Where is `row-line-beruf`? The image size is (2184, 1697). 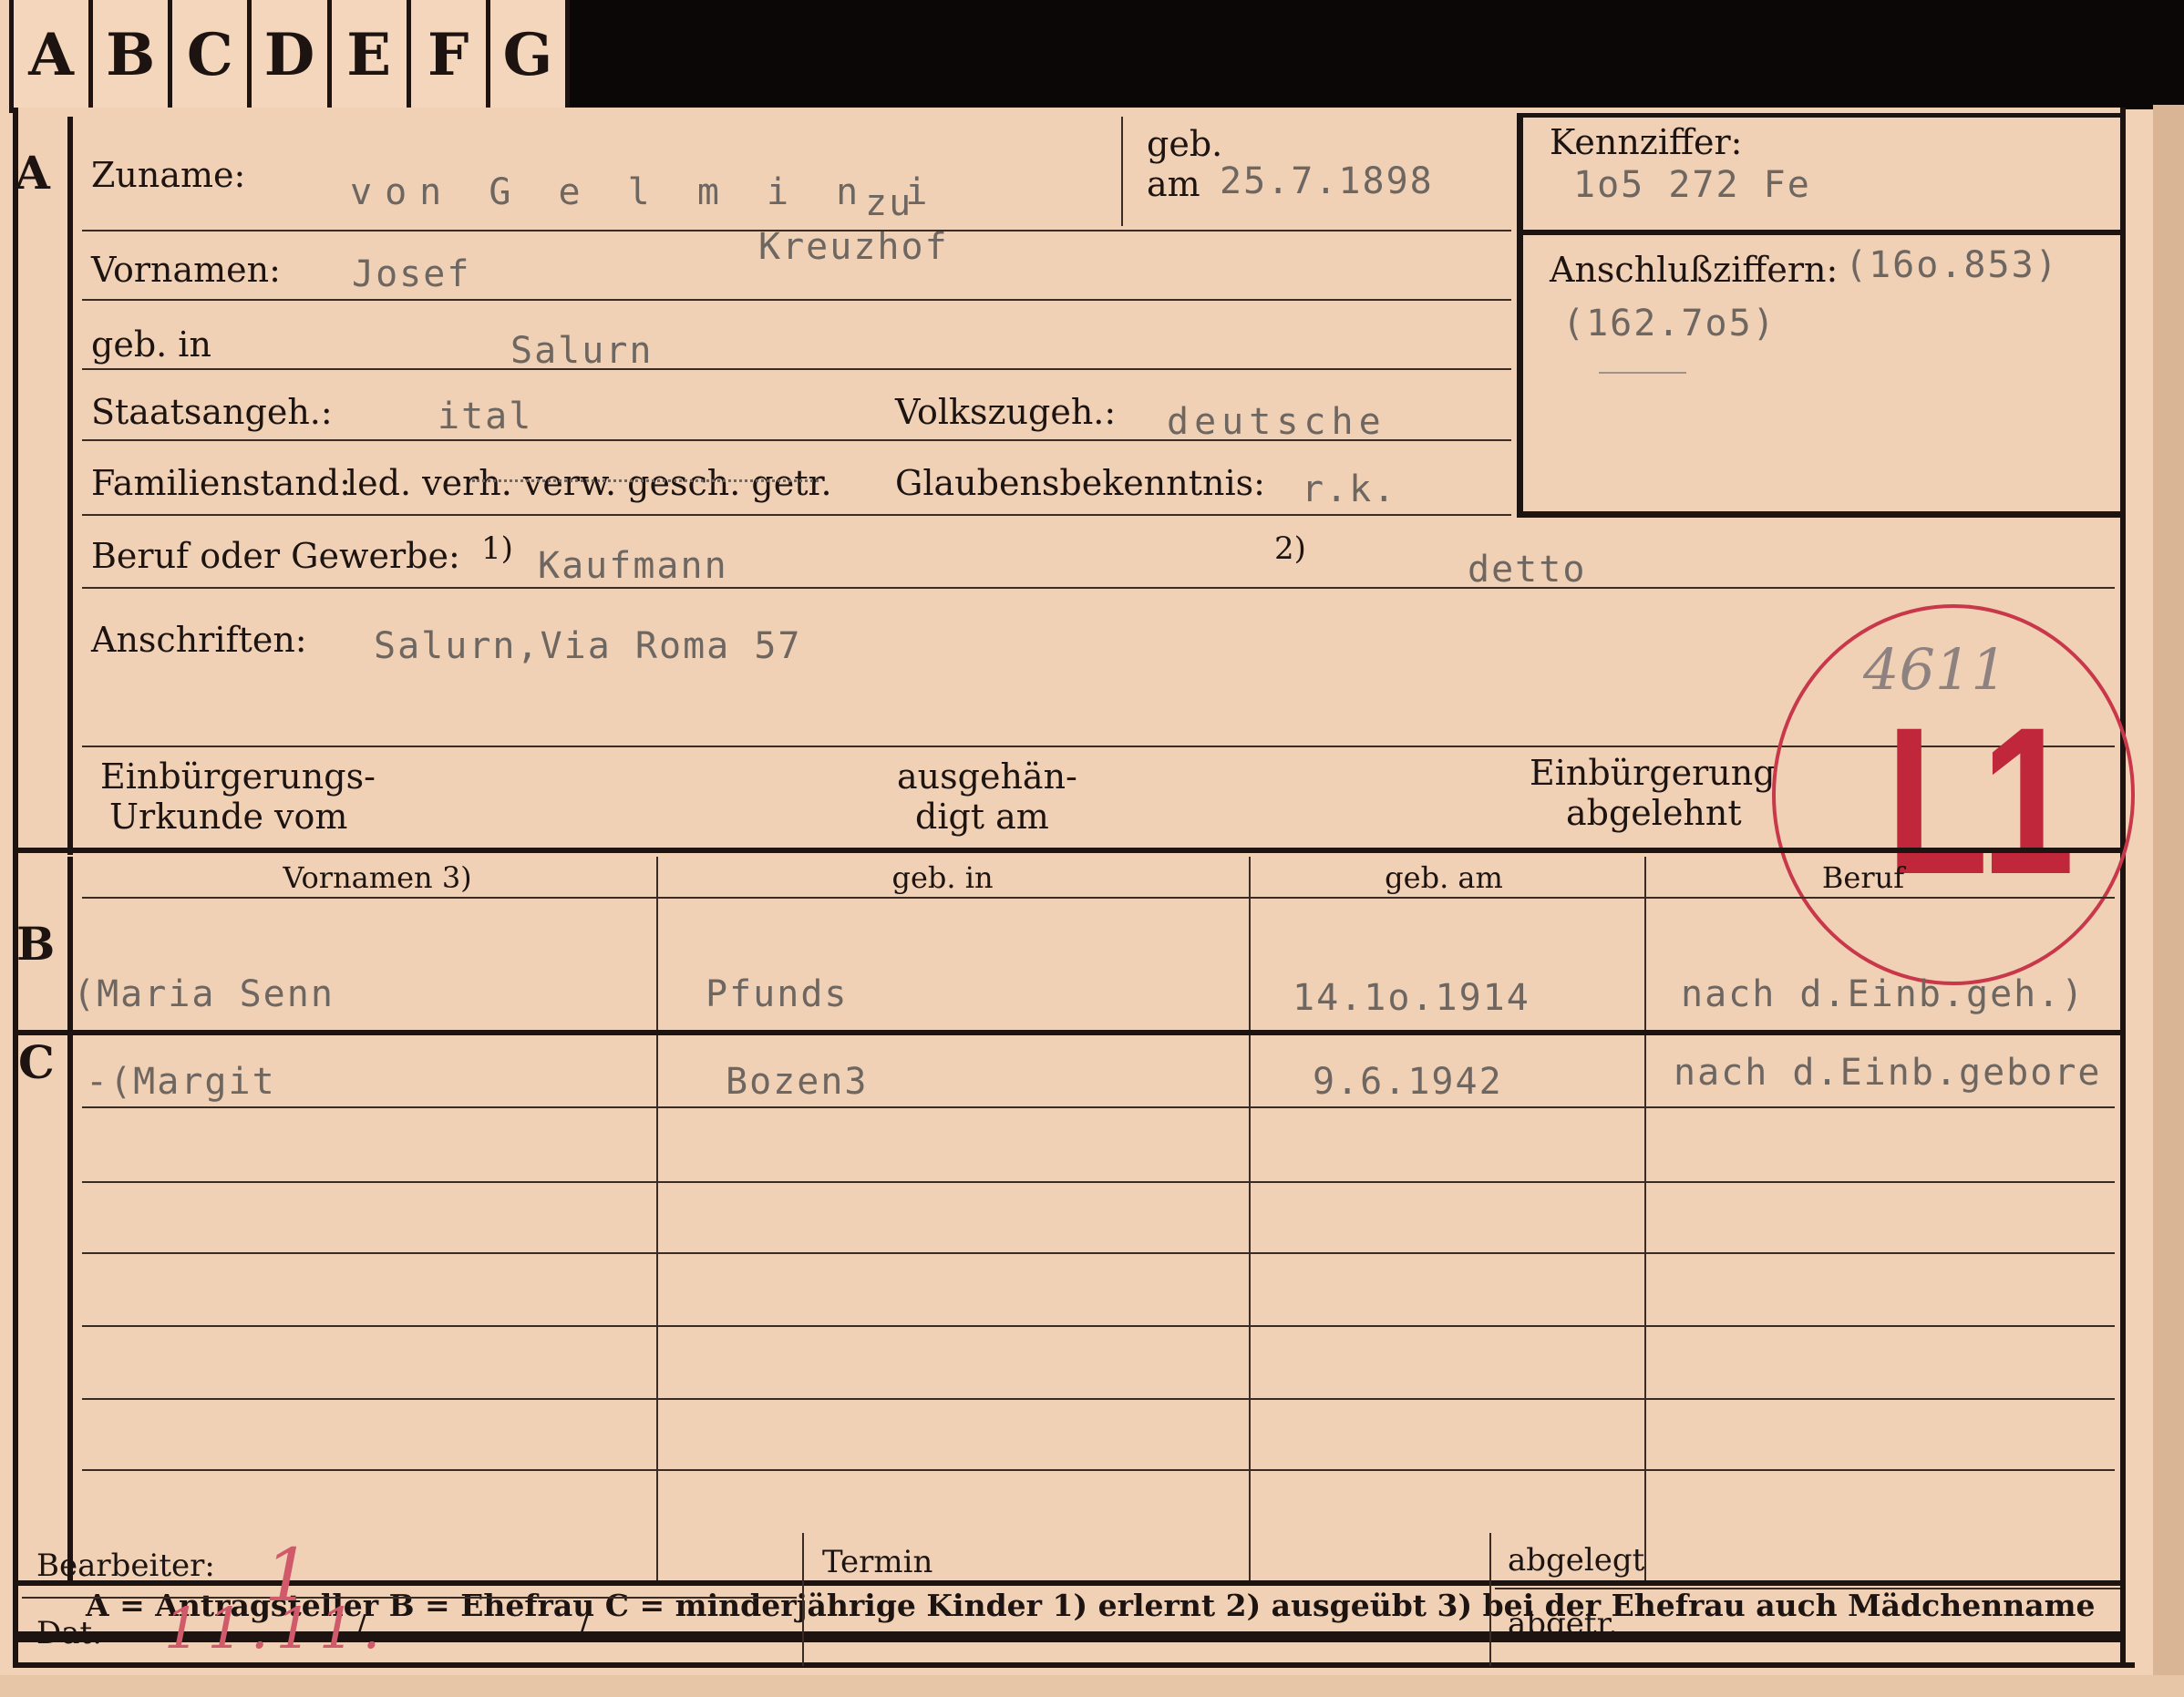 row-line-beruf is located at coordinates (1099, 588).